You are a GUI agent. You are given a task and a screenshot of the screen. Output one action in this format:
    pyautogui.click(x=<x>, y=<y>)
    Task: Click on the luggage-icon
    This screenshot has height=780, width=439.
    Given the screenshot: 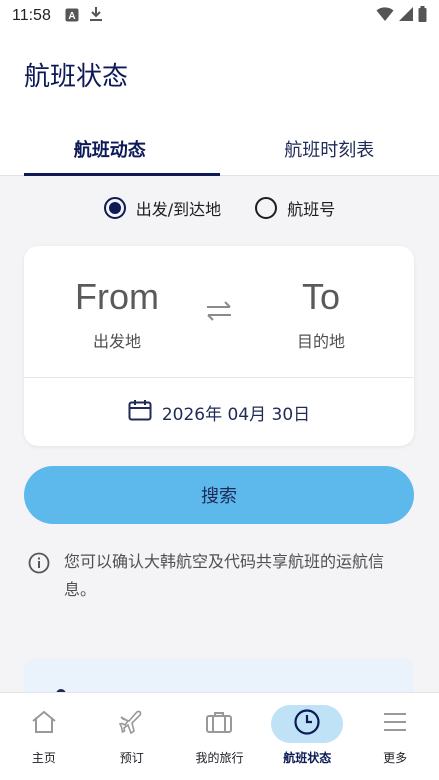 What is the action you would take?
    pyautogui.click(x=219, y=724)
    